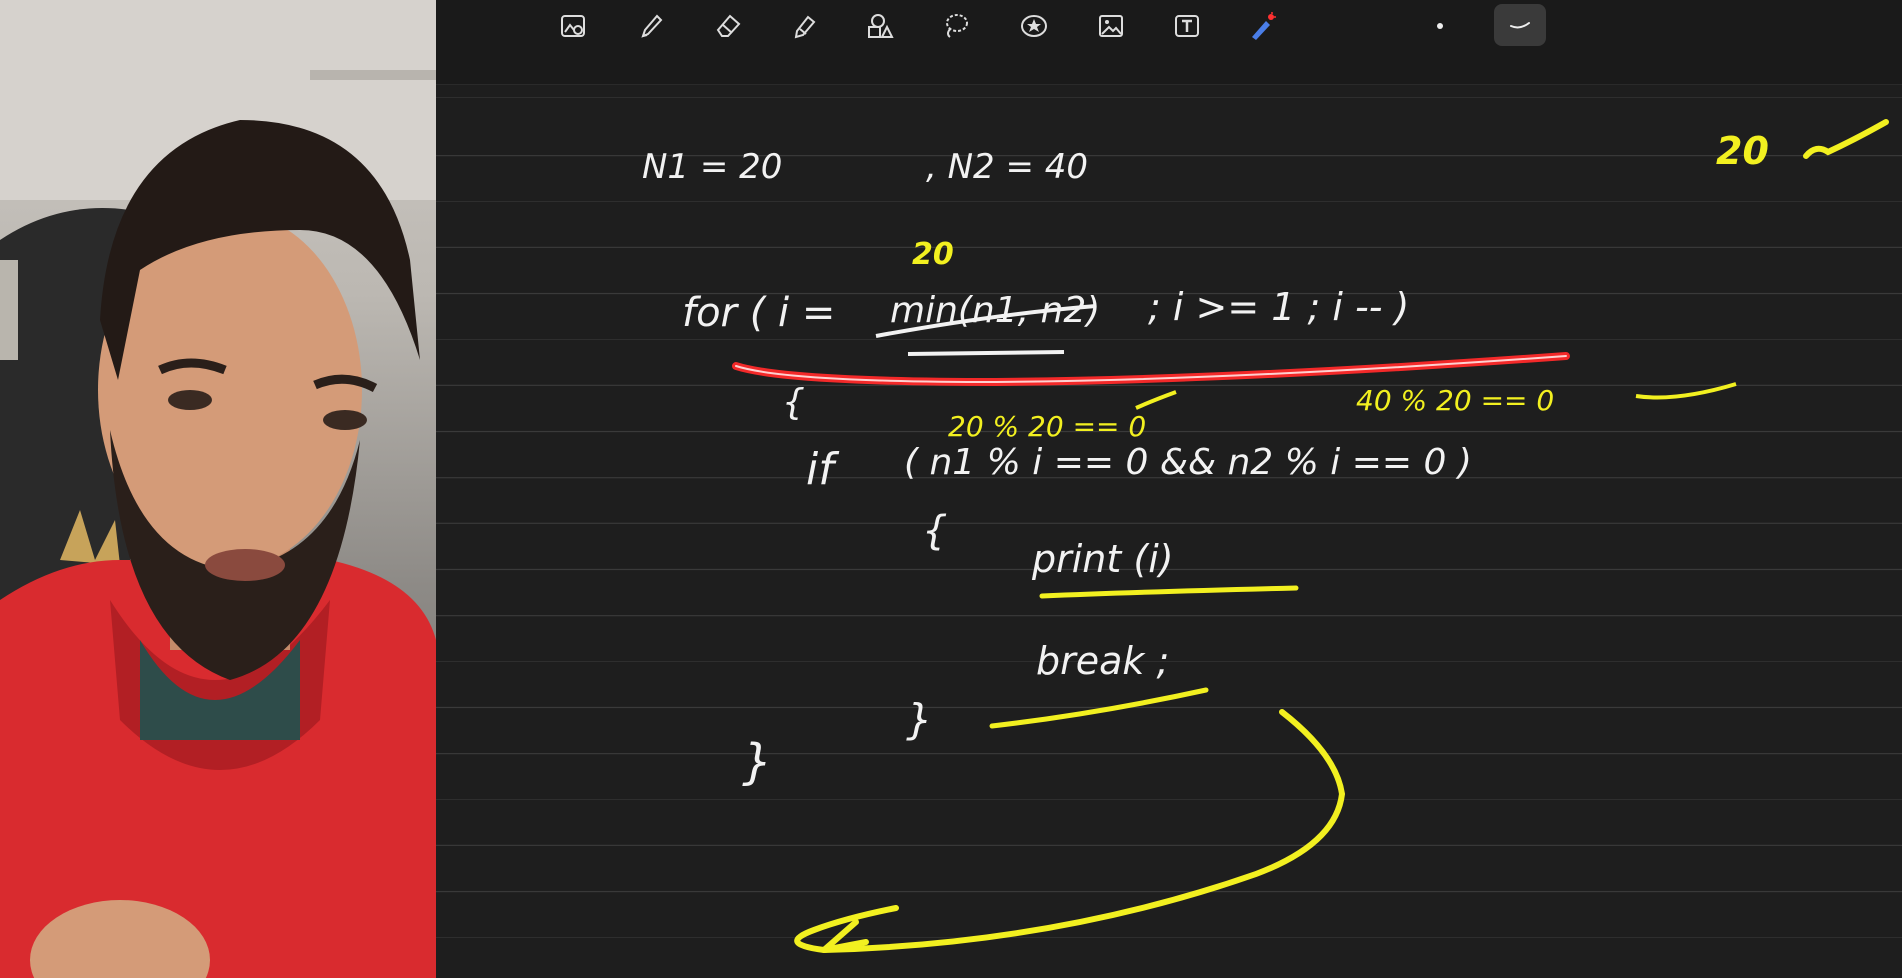 This screenshot has height=978, width=1902. Describe the element at coordinates (1520, 25) in the screenshot. I see `stroke-line-icon` at that location.